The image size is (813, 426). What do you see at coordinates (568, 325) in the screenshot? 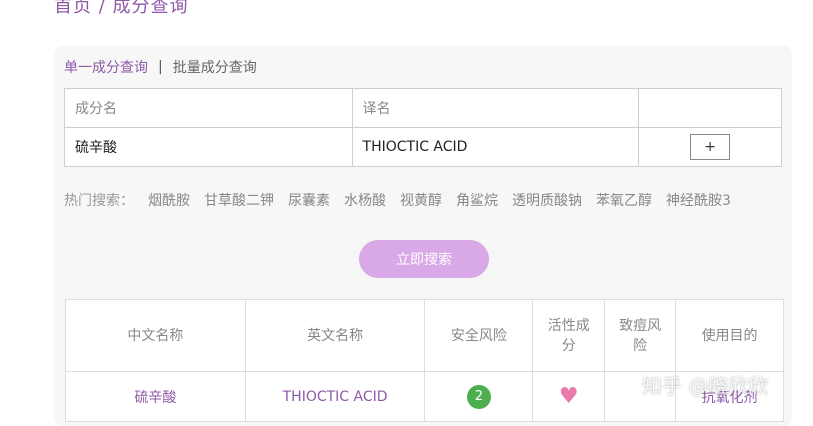
I see `col-active-line1: 活性成` at bounding box center [568, 325].